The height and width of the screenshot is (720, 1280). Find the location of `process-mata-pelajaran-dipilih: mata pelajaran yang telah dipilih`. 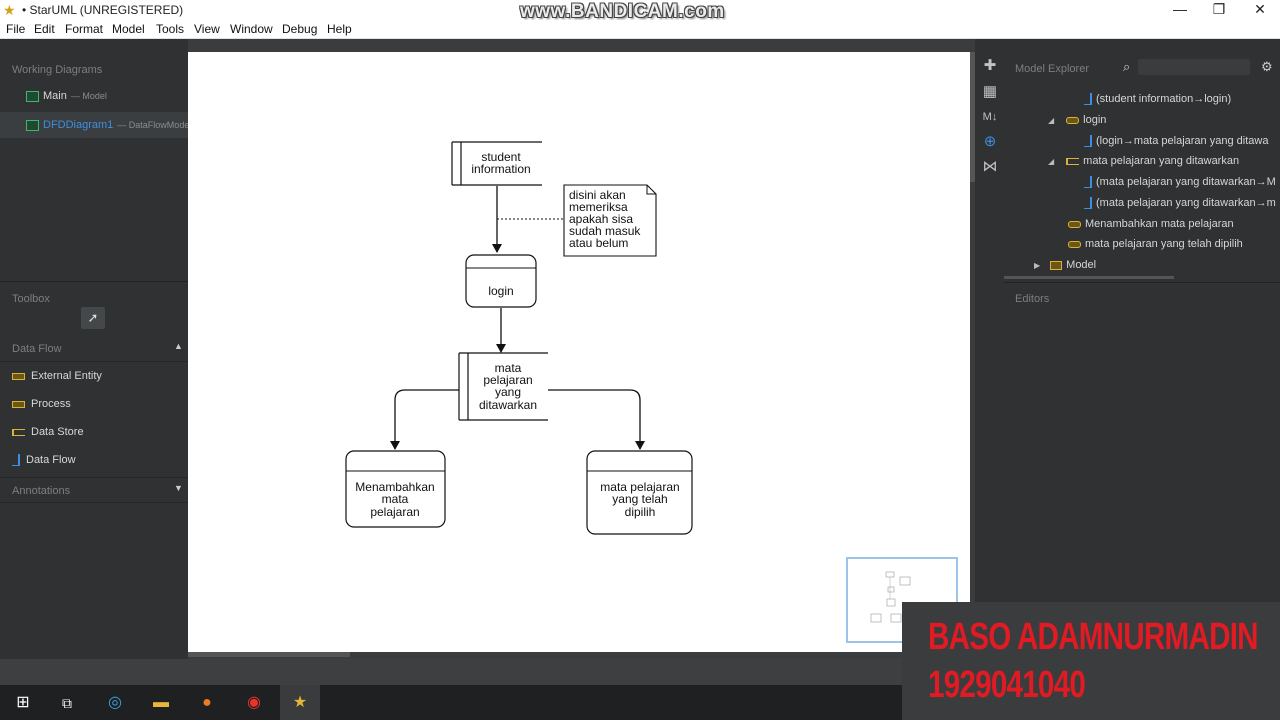

process-mata-pelajaran-dipilih: mata pelajaran yang telah dipilih is located at coordinates (639, 492).